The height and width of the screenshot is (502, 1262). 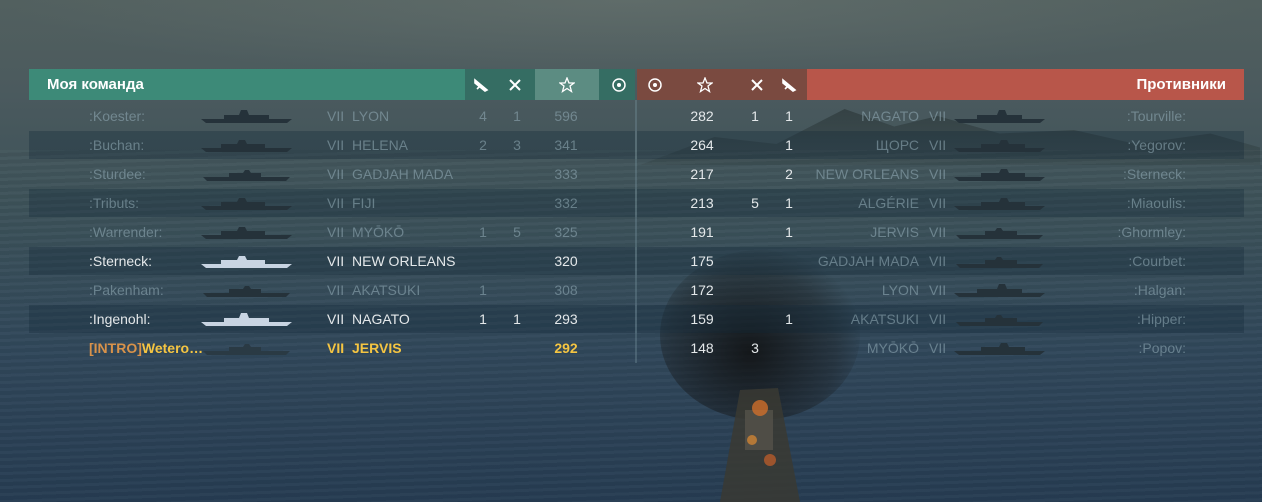 I want to click on score-value: 282, so click(x=702, y=116).